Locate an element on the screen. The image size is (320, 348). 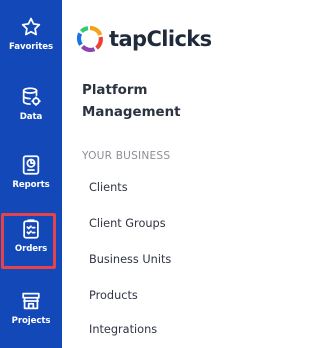
report-icon is located at coordinates (31, 165).